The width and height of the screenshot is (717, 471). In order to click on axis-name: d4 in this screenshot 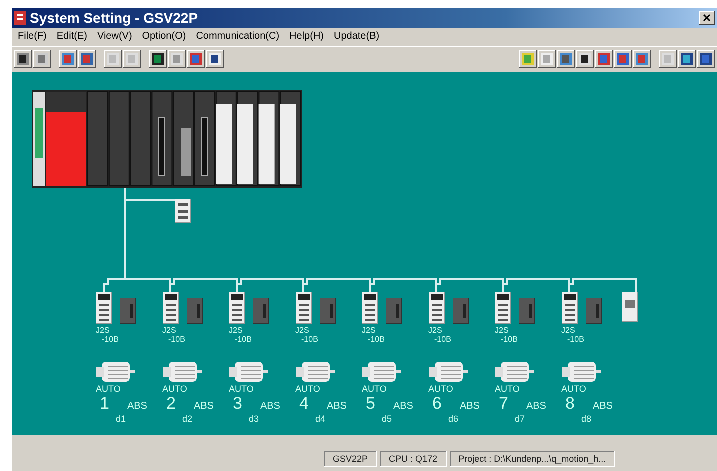, I will do `click(320, 419)`.